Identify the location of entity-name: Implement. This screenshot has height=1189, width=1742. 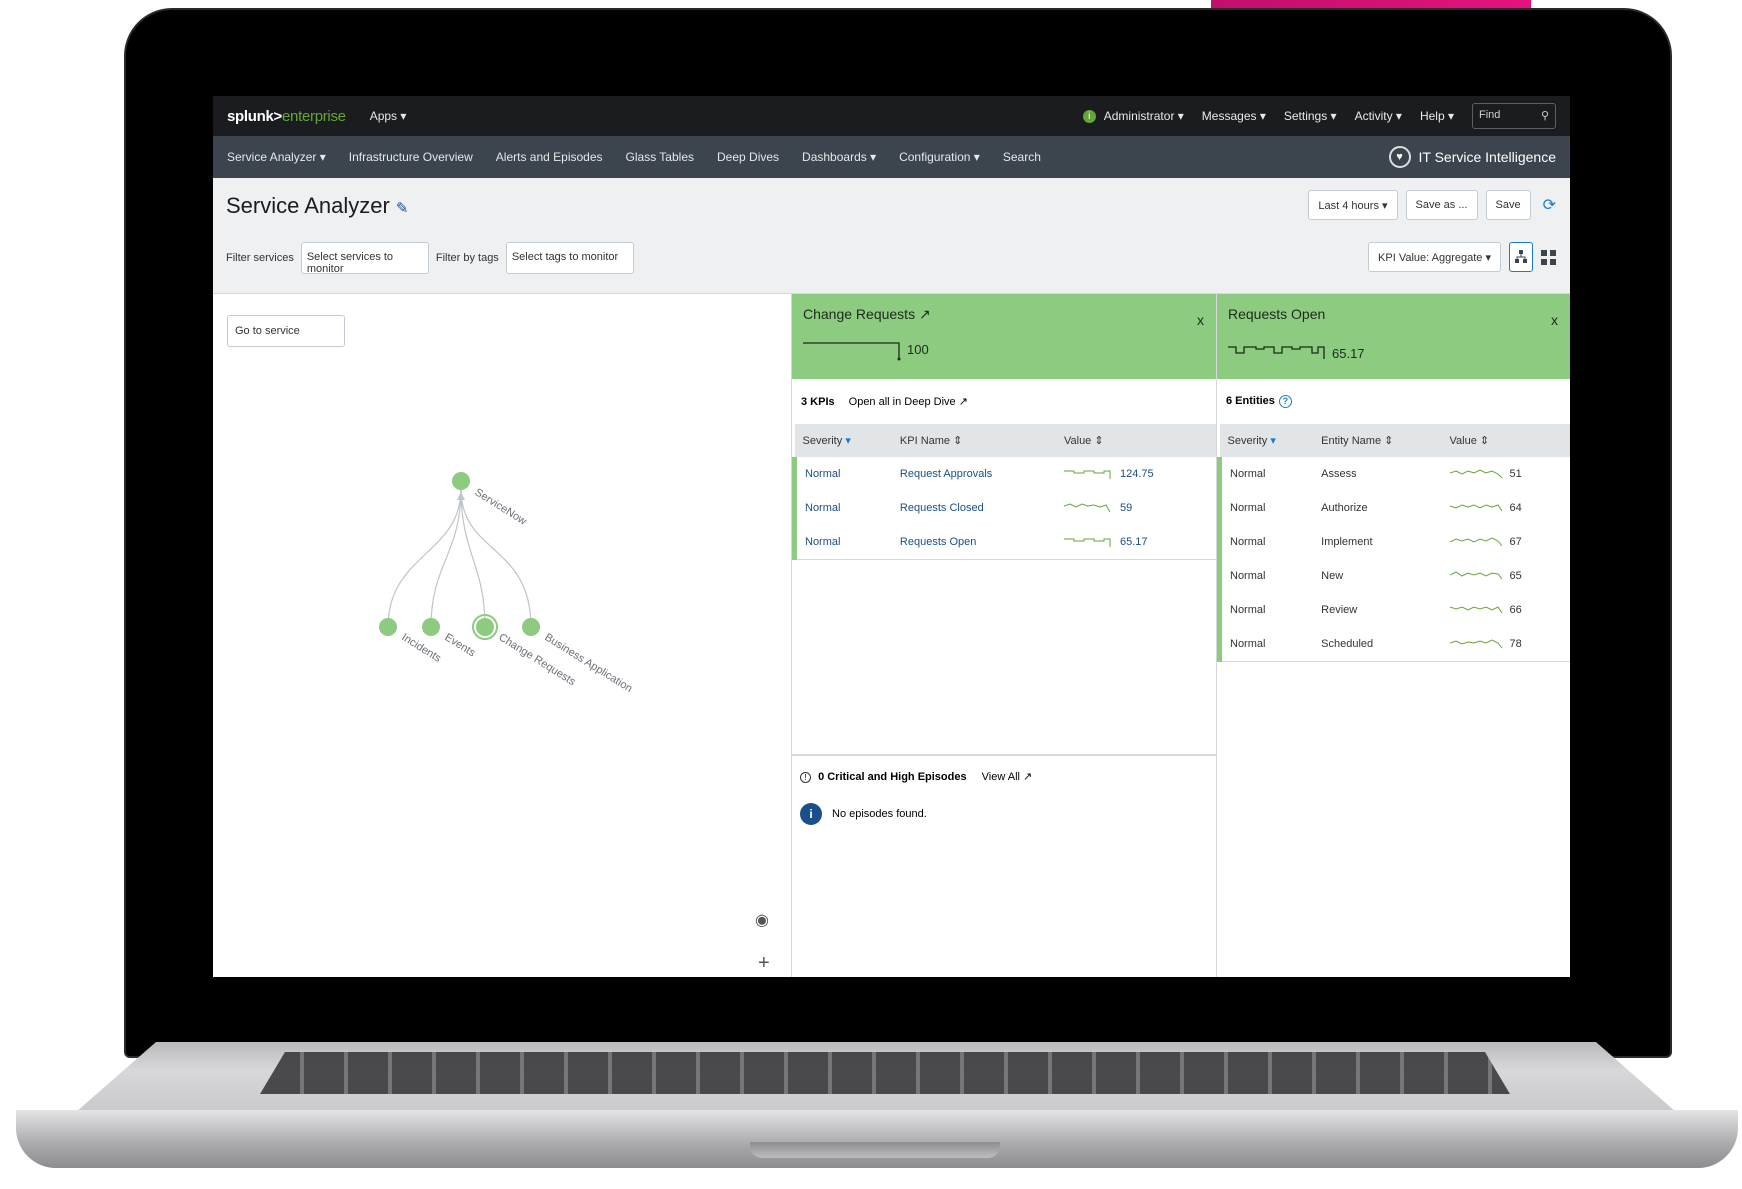
(1377, 542).